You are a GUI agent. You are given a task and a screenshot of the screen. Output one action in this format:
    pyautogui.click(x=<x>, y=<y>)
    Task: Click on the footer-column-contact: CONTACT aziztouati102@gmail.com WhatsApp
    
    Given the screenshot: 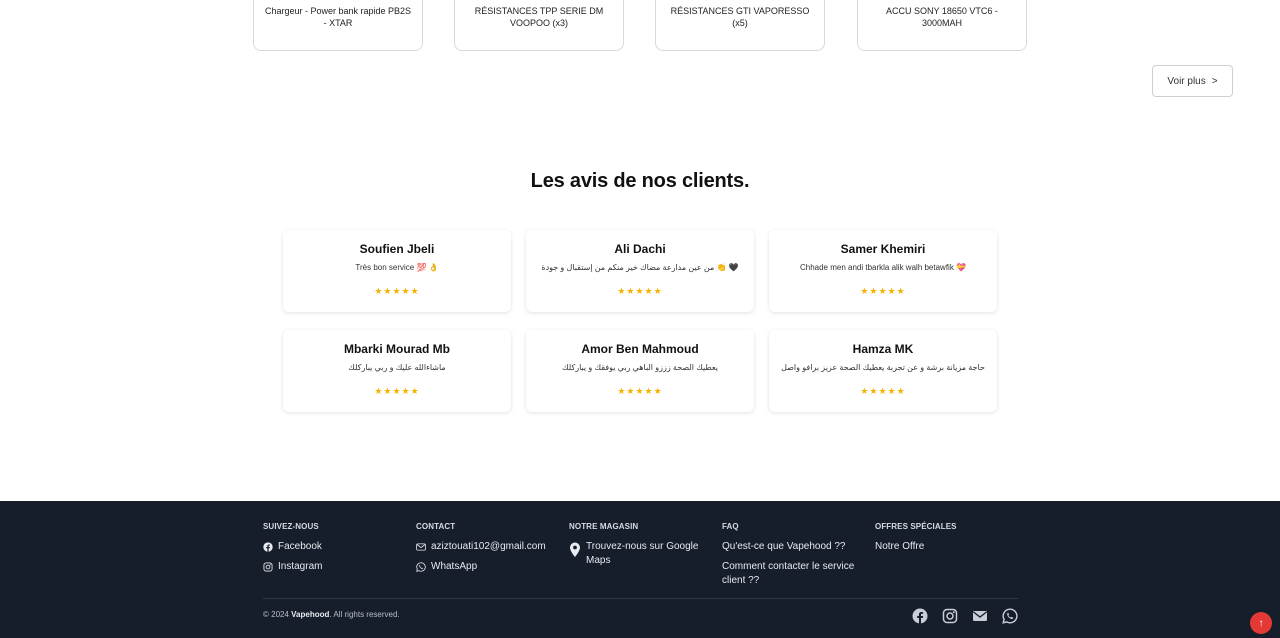 What is the action you would take?
    pyautogui.click(x=486, y=548)
    